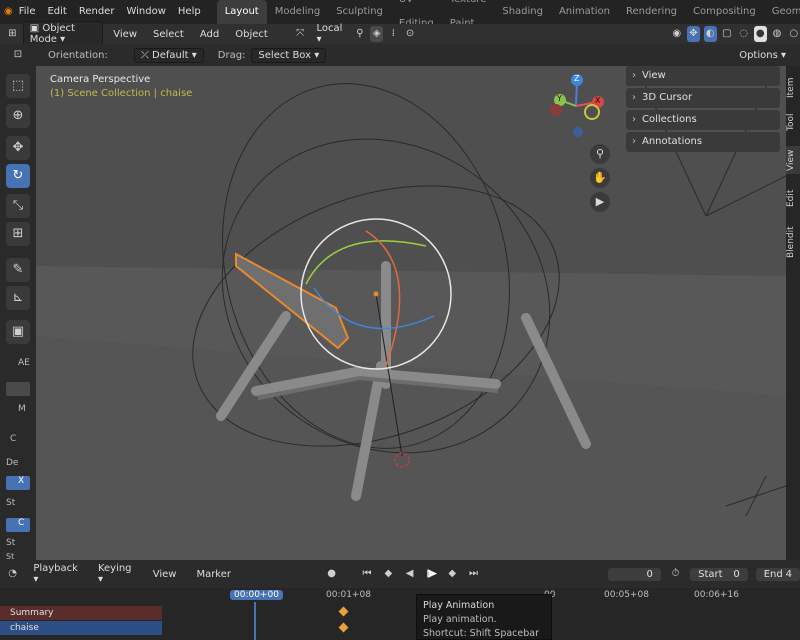  What do you see at coordinates (703, 120) in the screenshot?
I see `panel-collections: Collections` at bounding box center [703, 120].